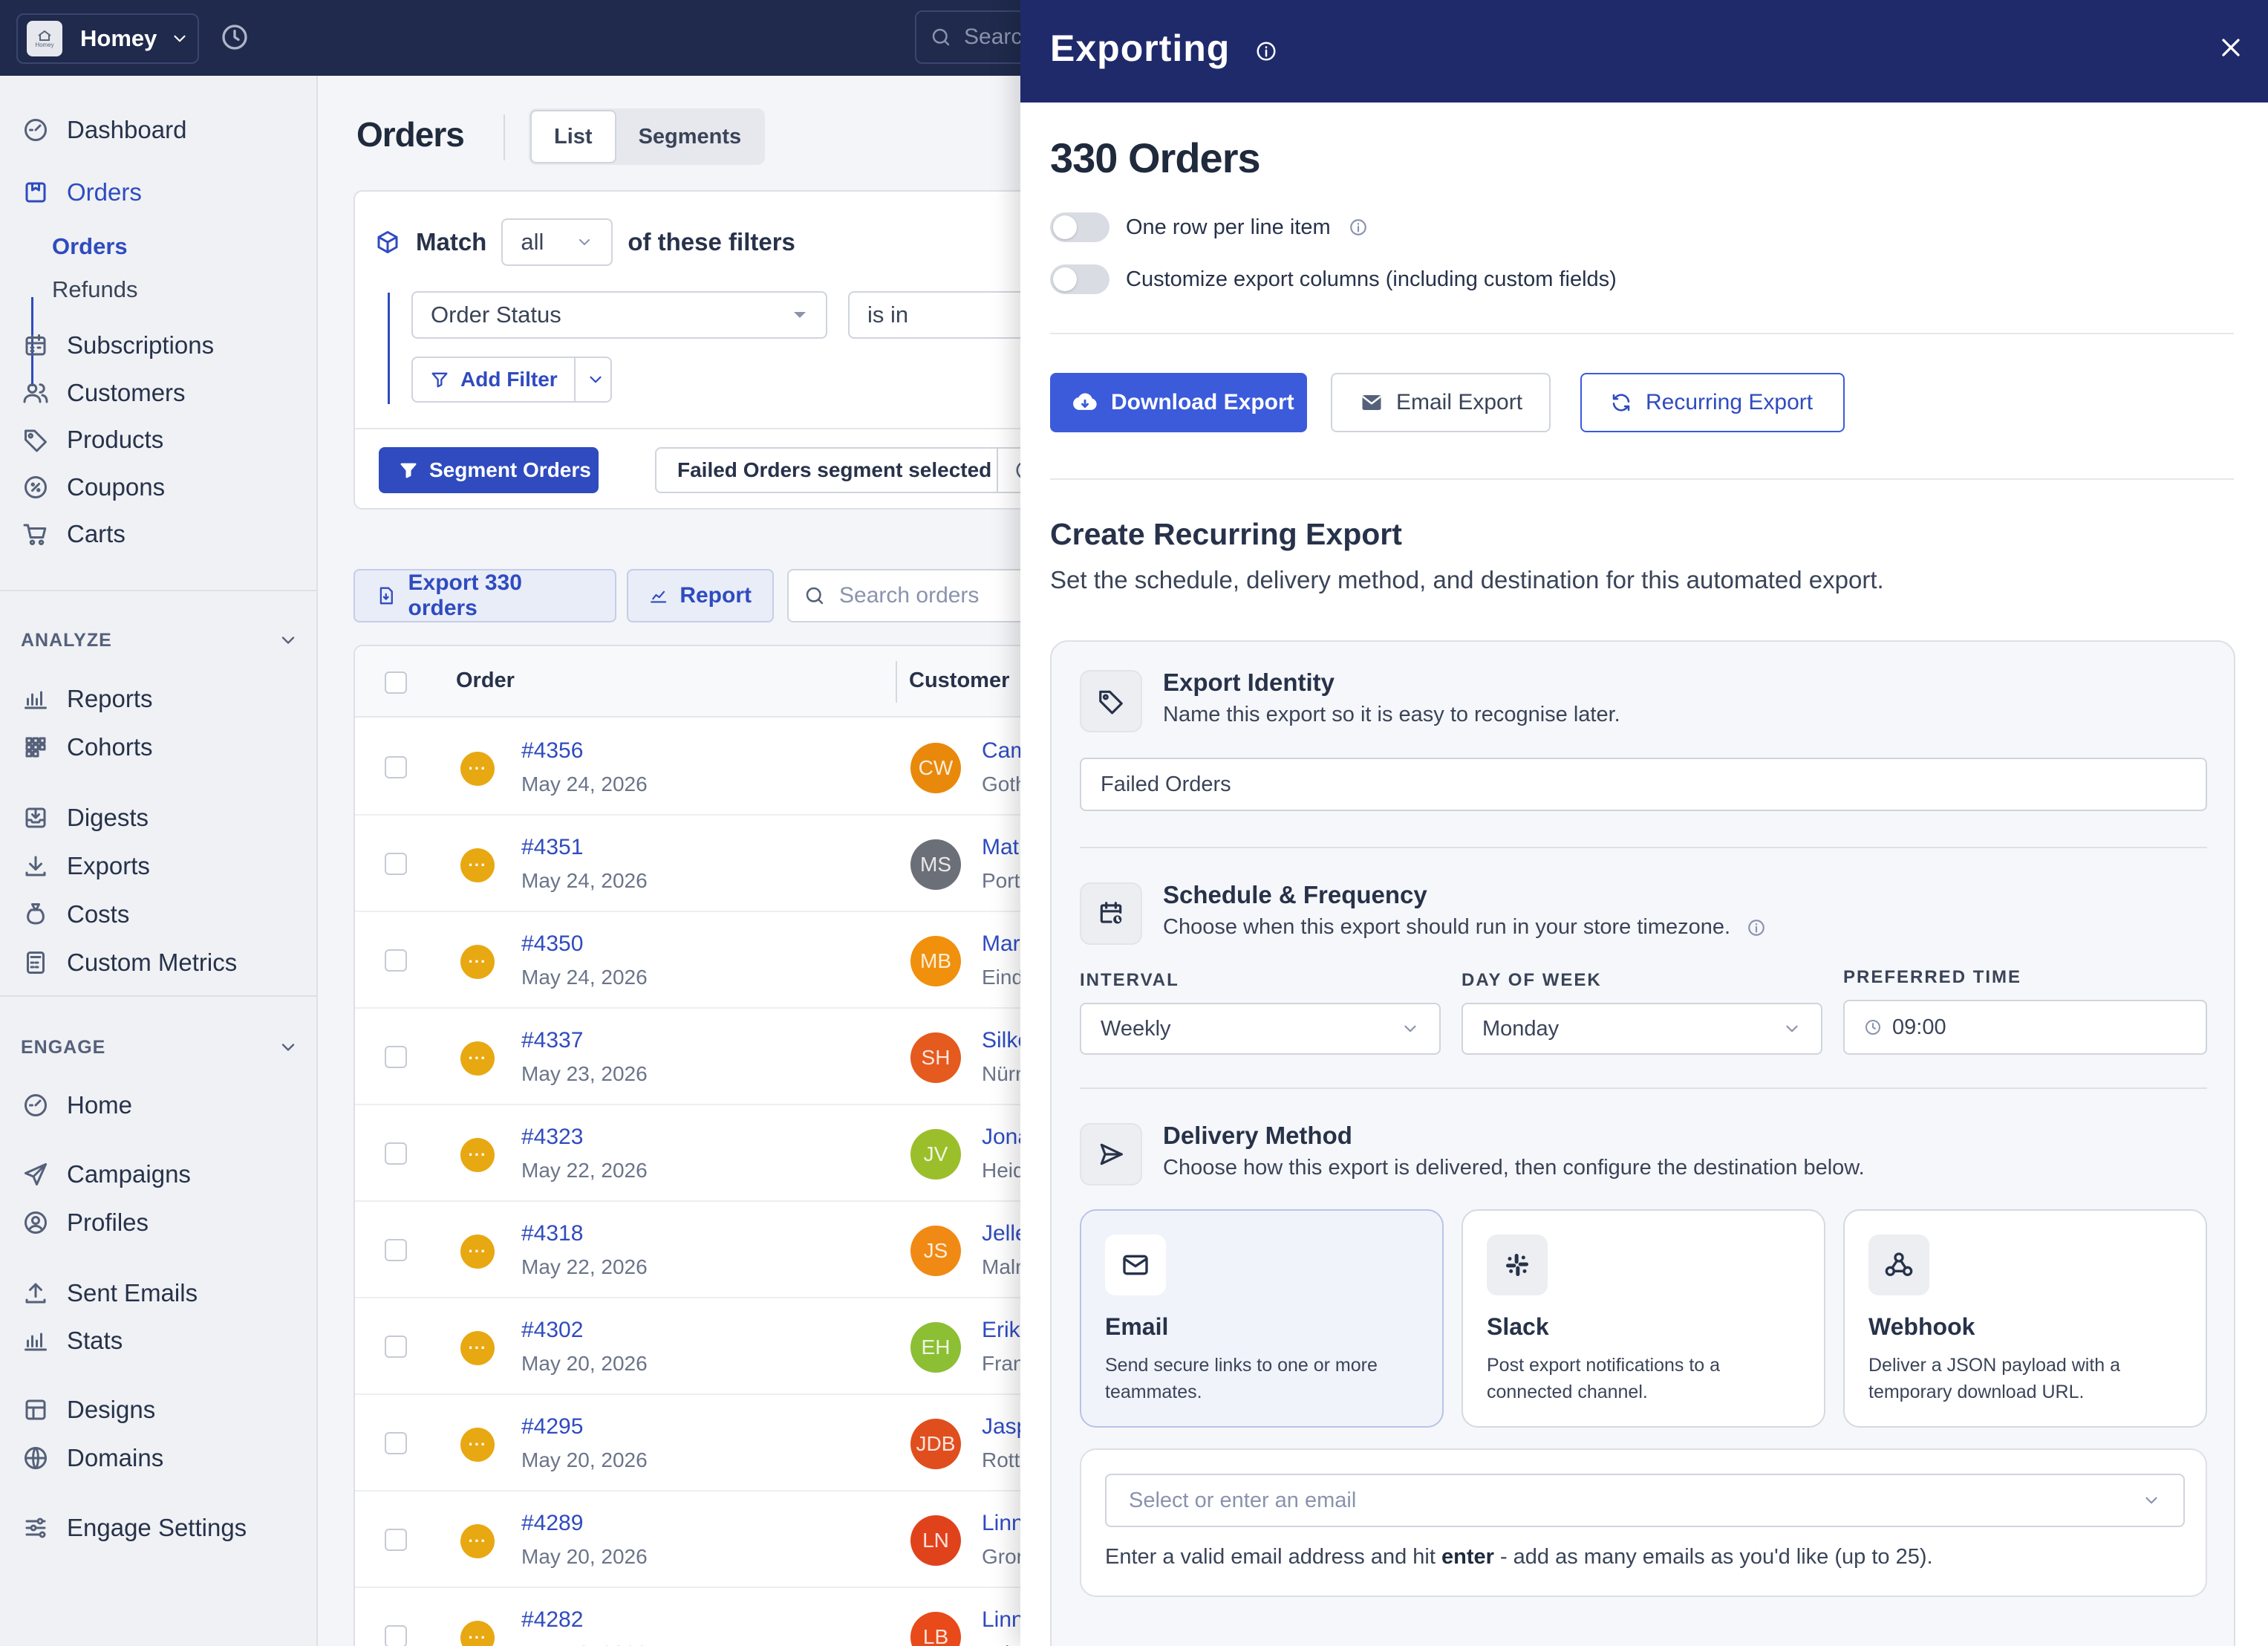  What do you see at coordinates (708, 1617) in the screenshot?
I see `table-row: ··· #4282 May 19, 2026 LB Linn Leip` at bounding box center [708, 1617].